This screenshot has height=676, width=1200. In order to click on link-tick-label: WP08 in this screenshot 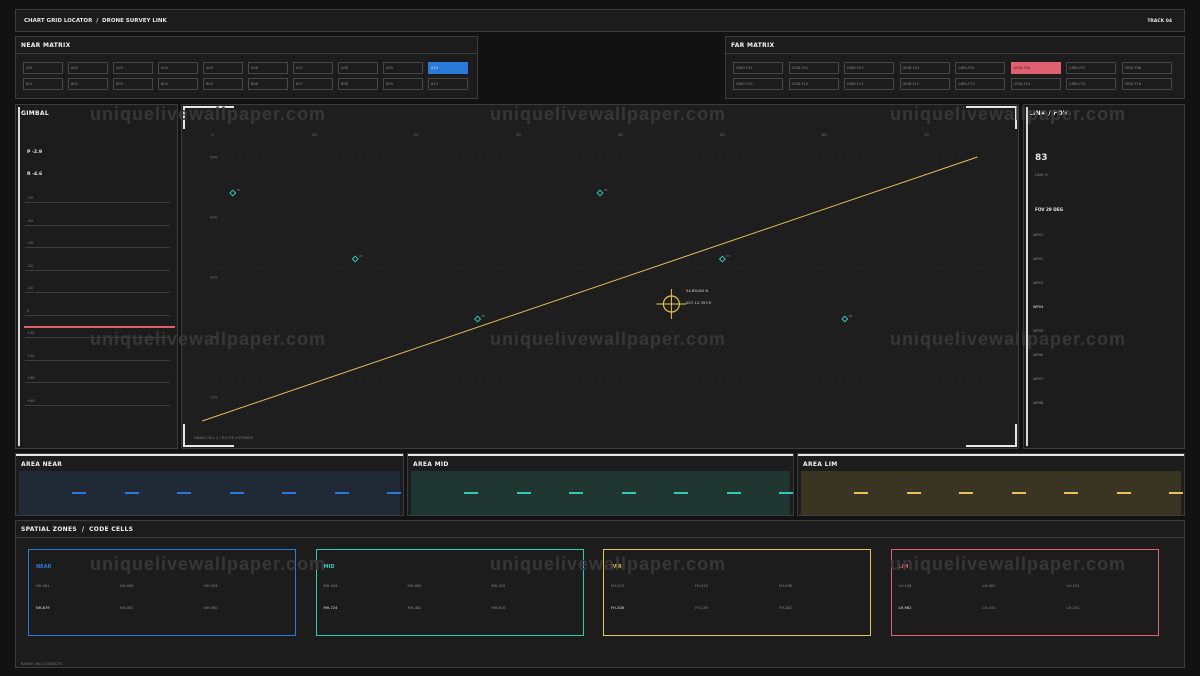, I will do `click(1038, 403)`.